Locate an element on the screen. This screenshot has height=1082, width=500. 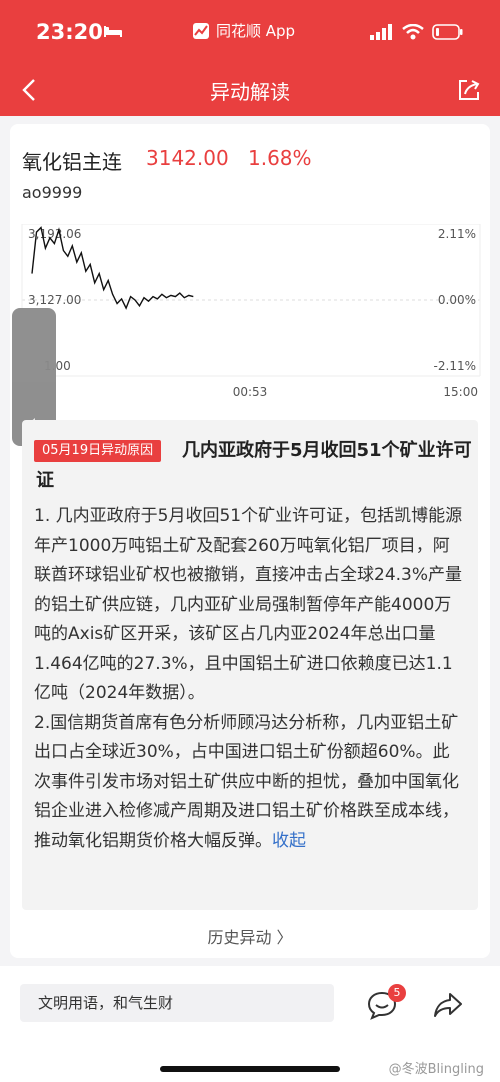
signal-icon is located at coordinates (381, 32).